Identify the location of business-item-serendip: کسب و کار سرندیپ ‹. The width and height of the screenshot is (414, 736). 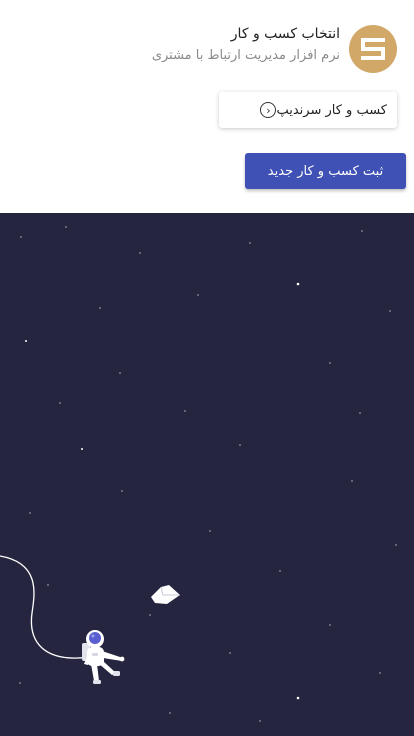
(308, 110).